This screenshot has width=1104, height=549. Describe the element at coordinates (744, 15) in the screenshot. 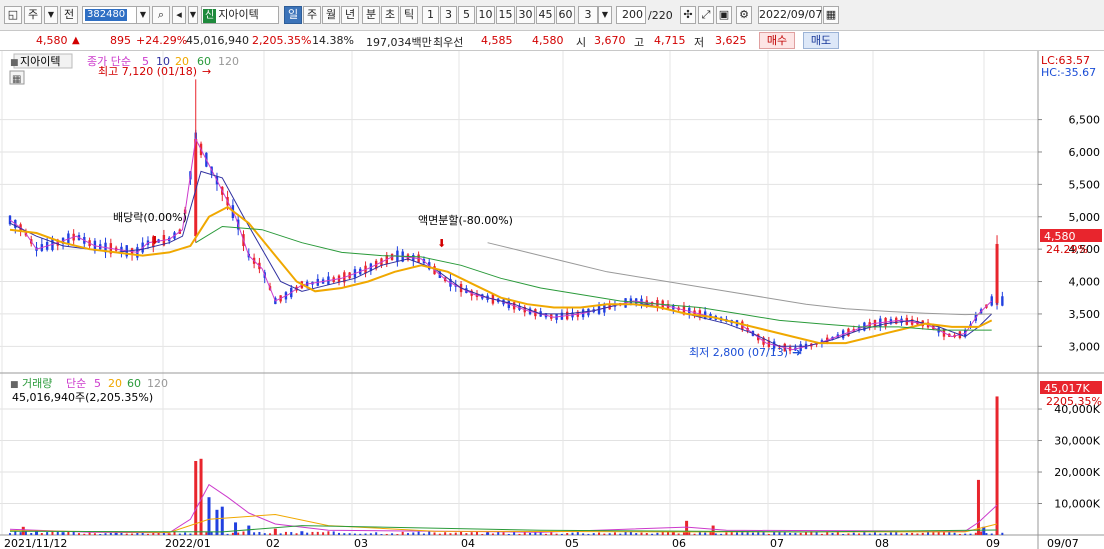

I see `gear-icon: ⚙` at that location.